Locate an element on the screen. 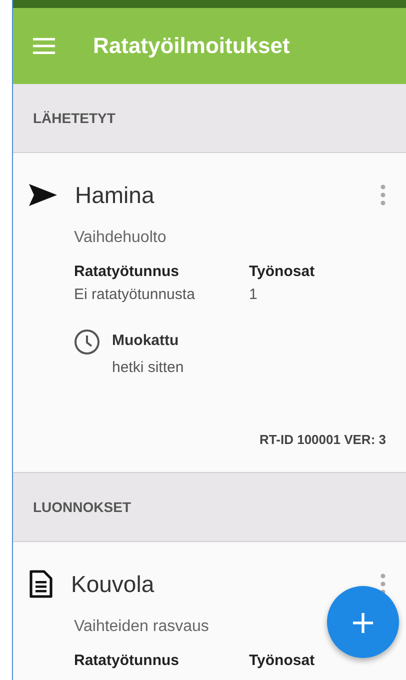 The image size is (406, 680). section-title: LÄHETETYT is located at coordinates (74, 118).